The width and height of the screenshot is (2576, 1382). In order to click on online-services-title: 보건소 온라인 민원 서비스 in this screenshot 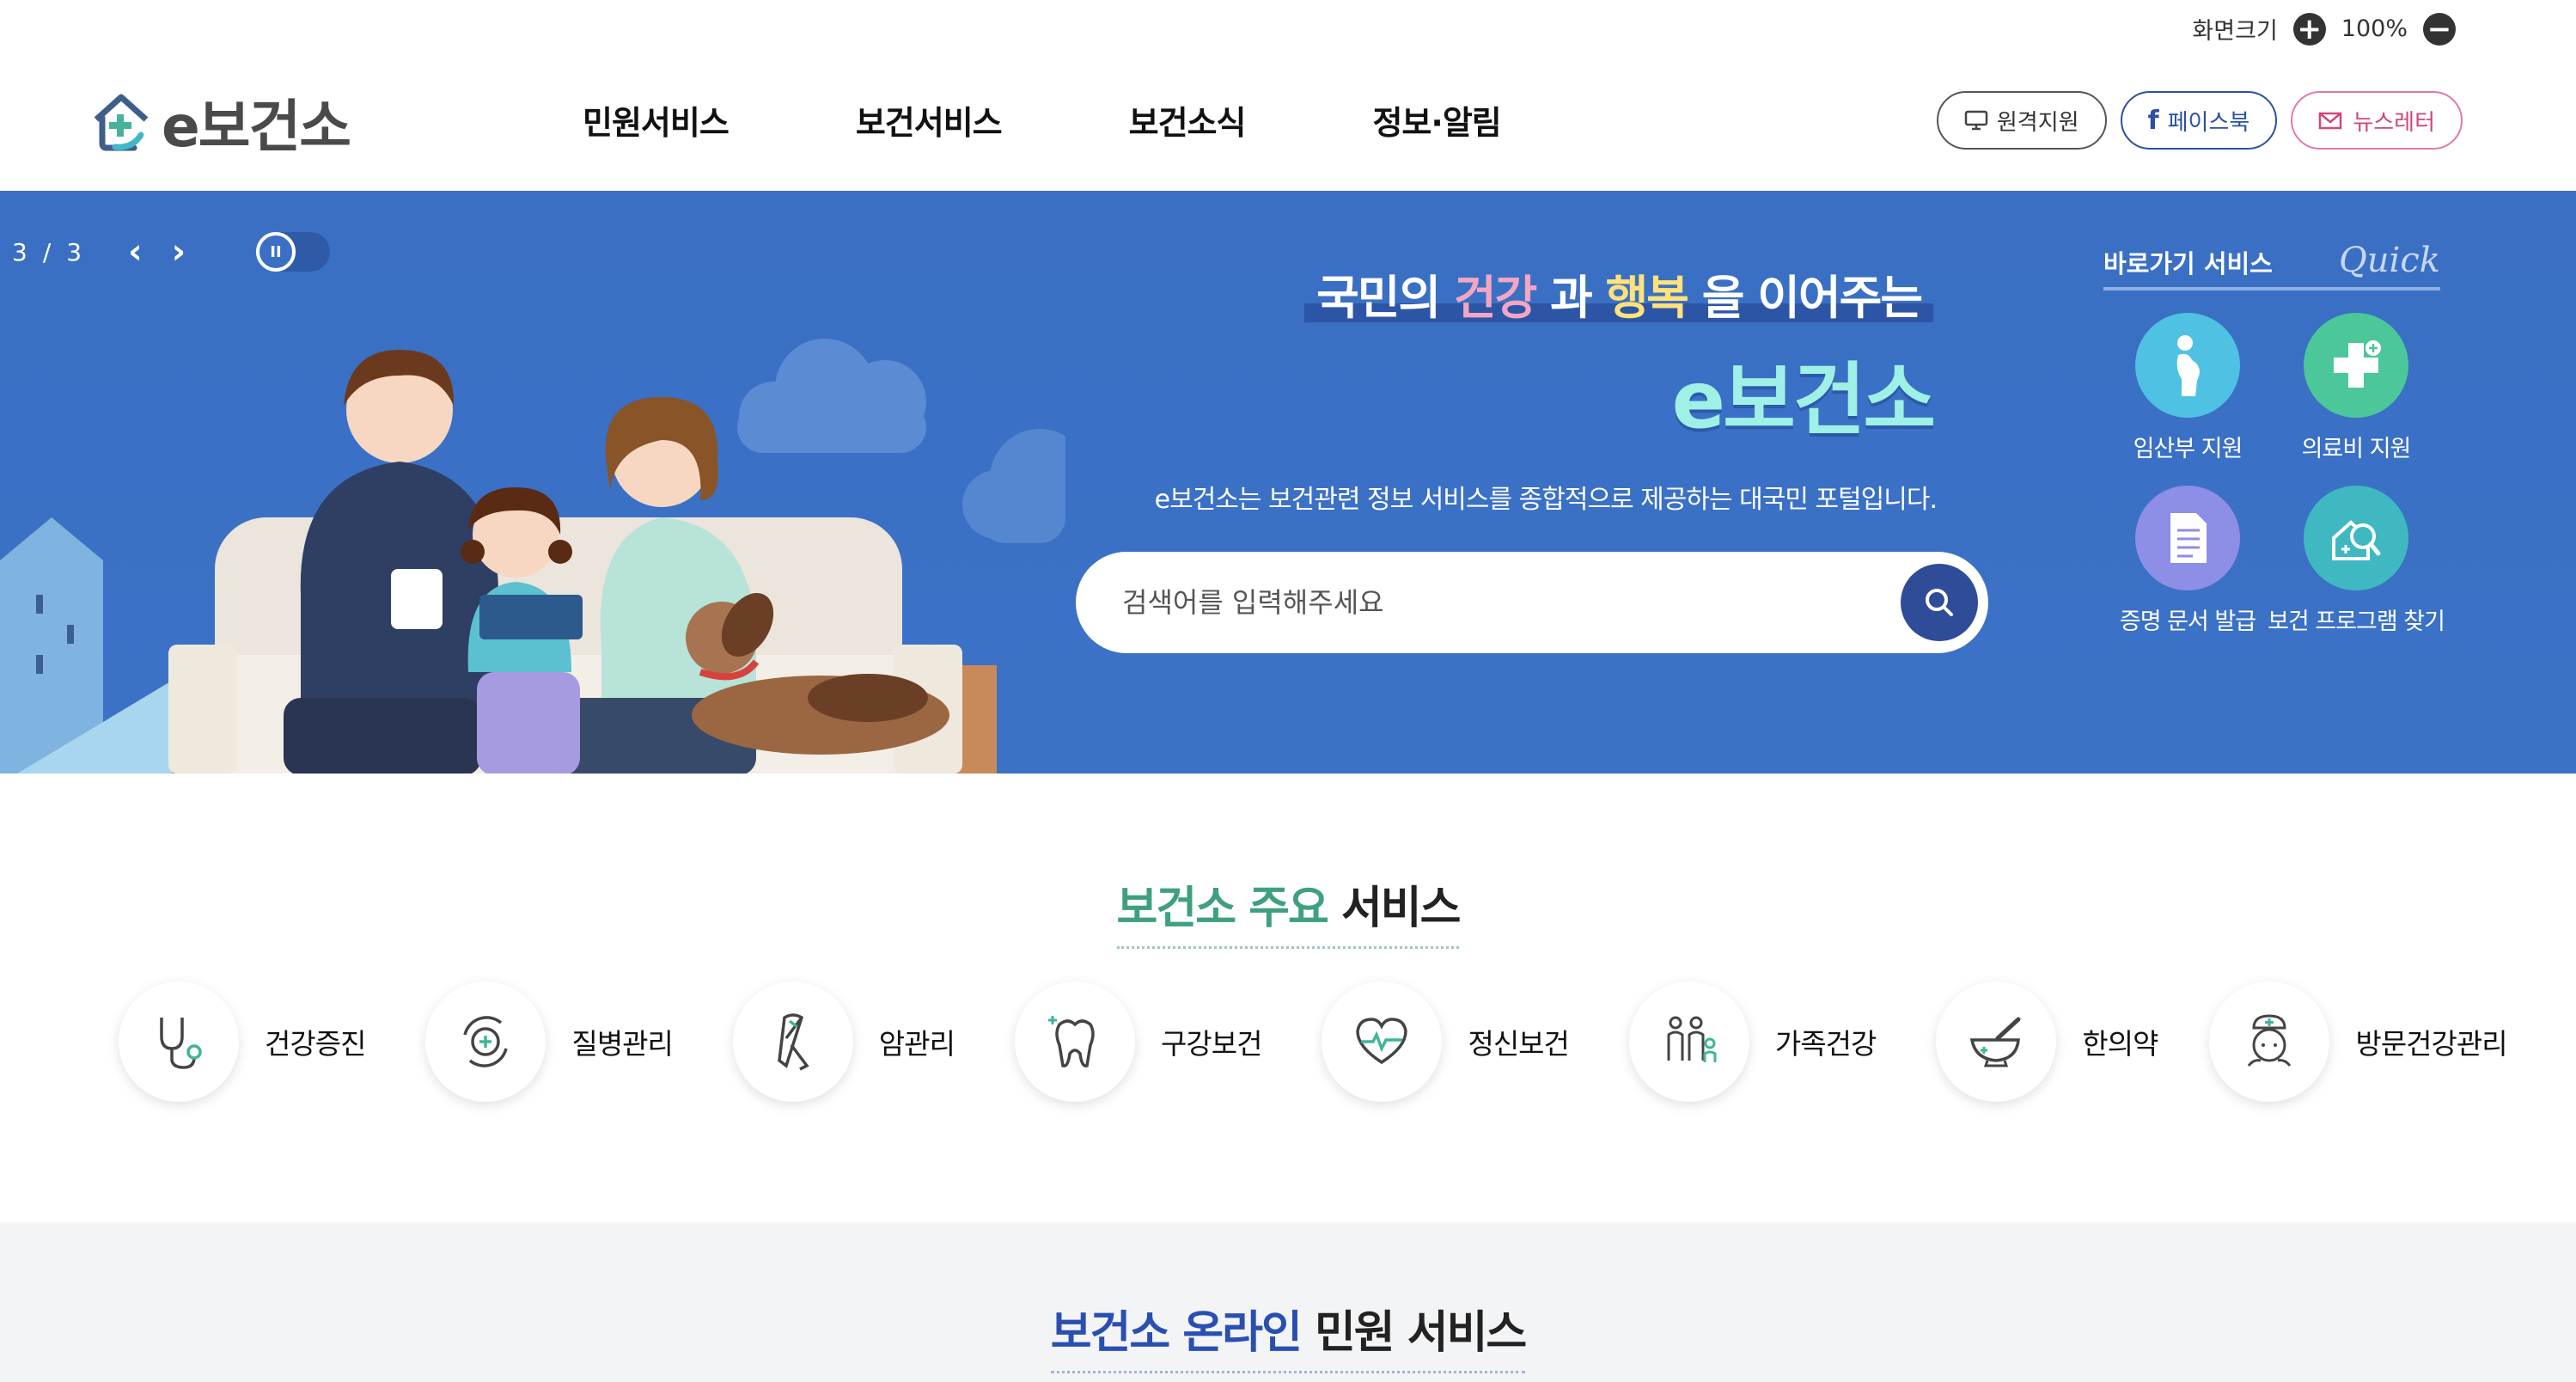, I will do `click(1288, 1334)`.